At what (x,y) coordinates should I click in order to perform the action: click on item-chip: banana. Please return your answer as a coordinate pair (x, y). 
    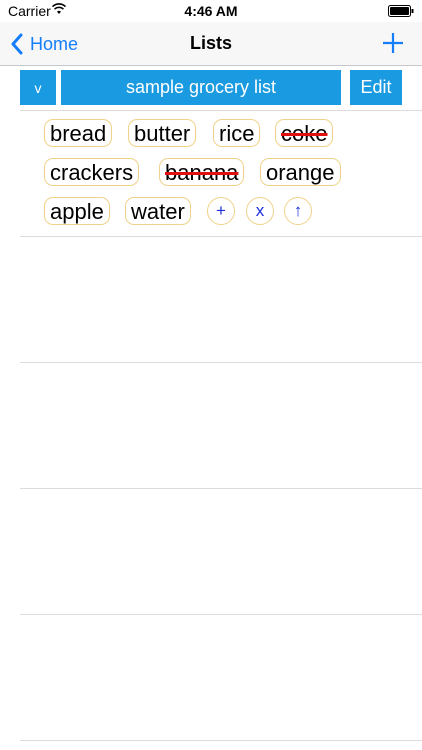
    Looking at the image, I should click on (202, 172).